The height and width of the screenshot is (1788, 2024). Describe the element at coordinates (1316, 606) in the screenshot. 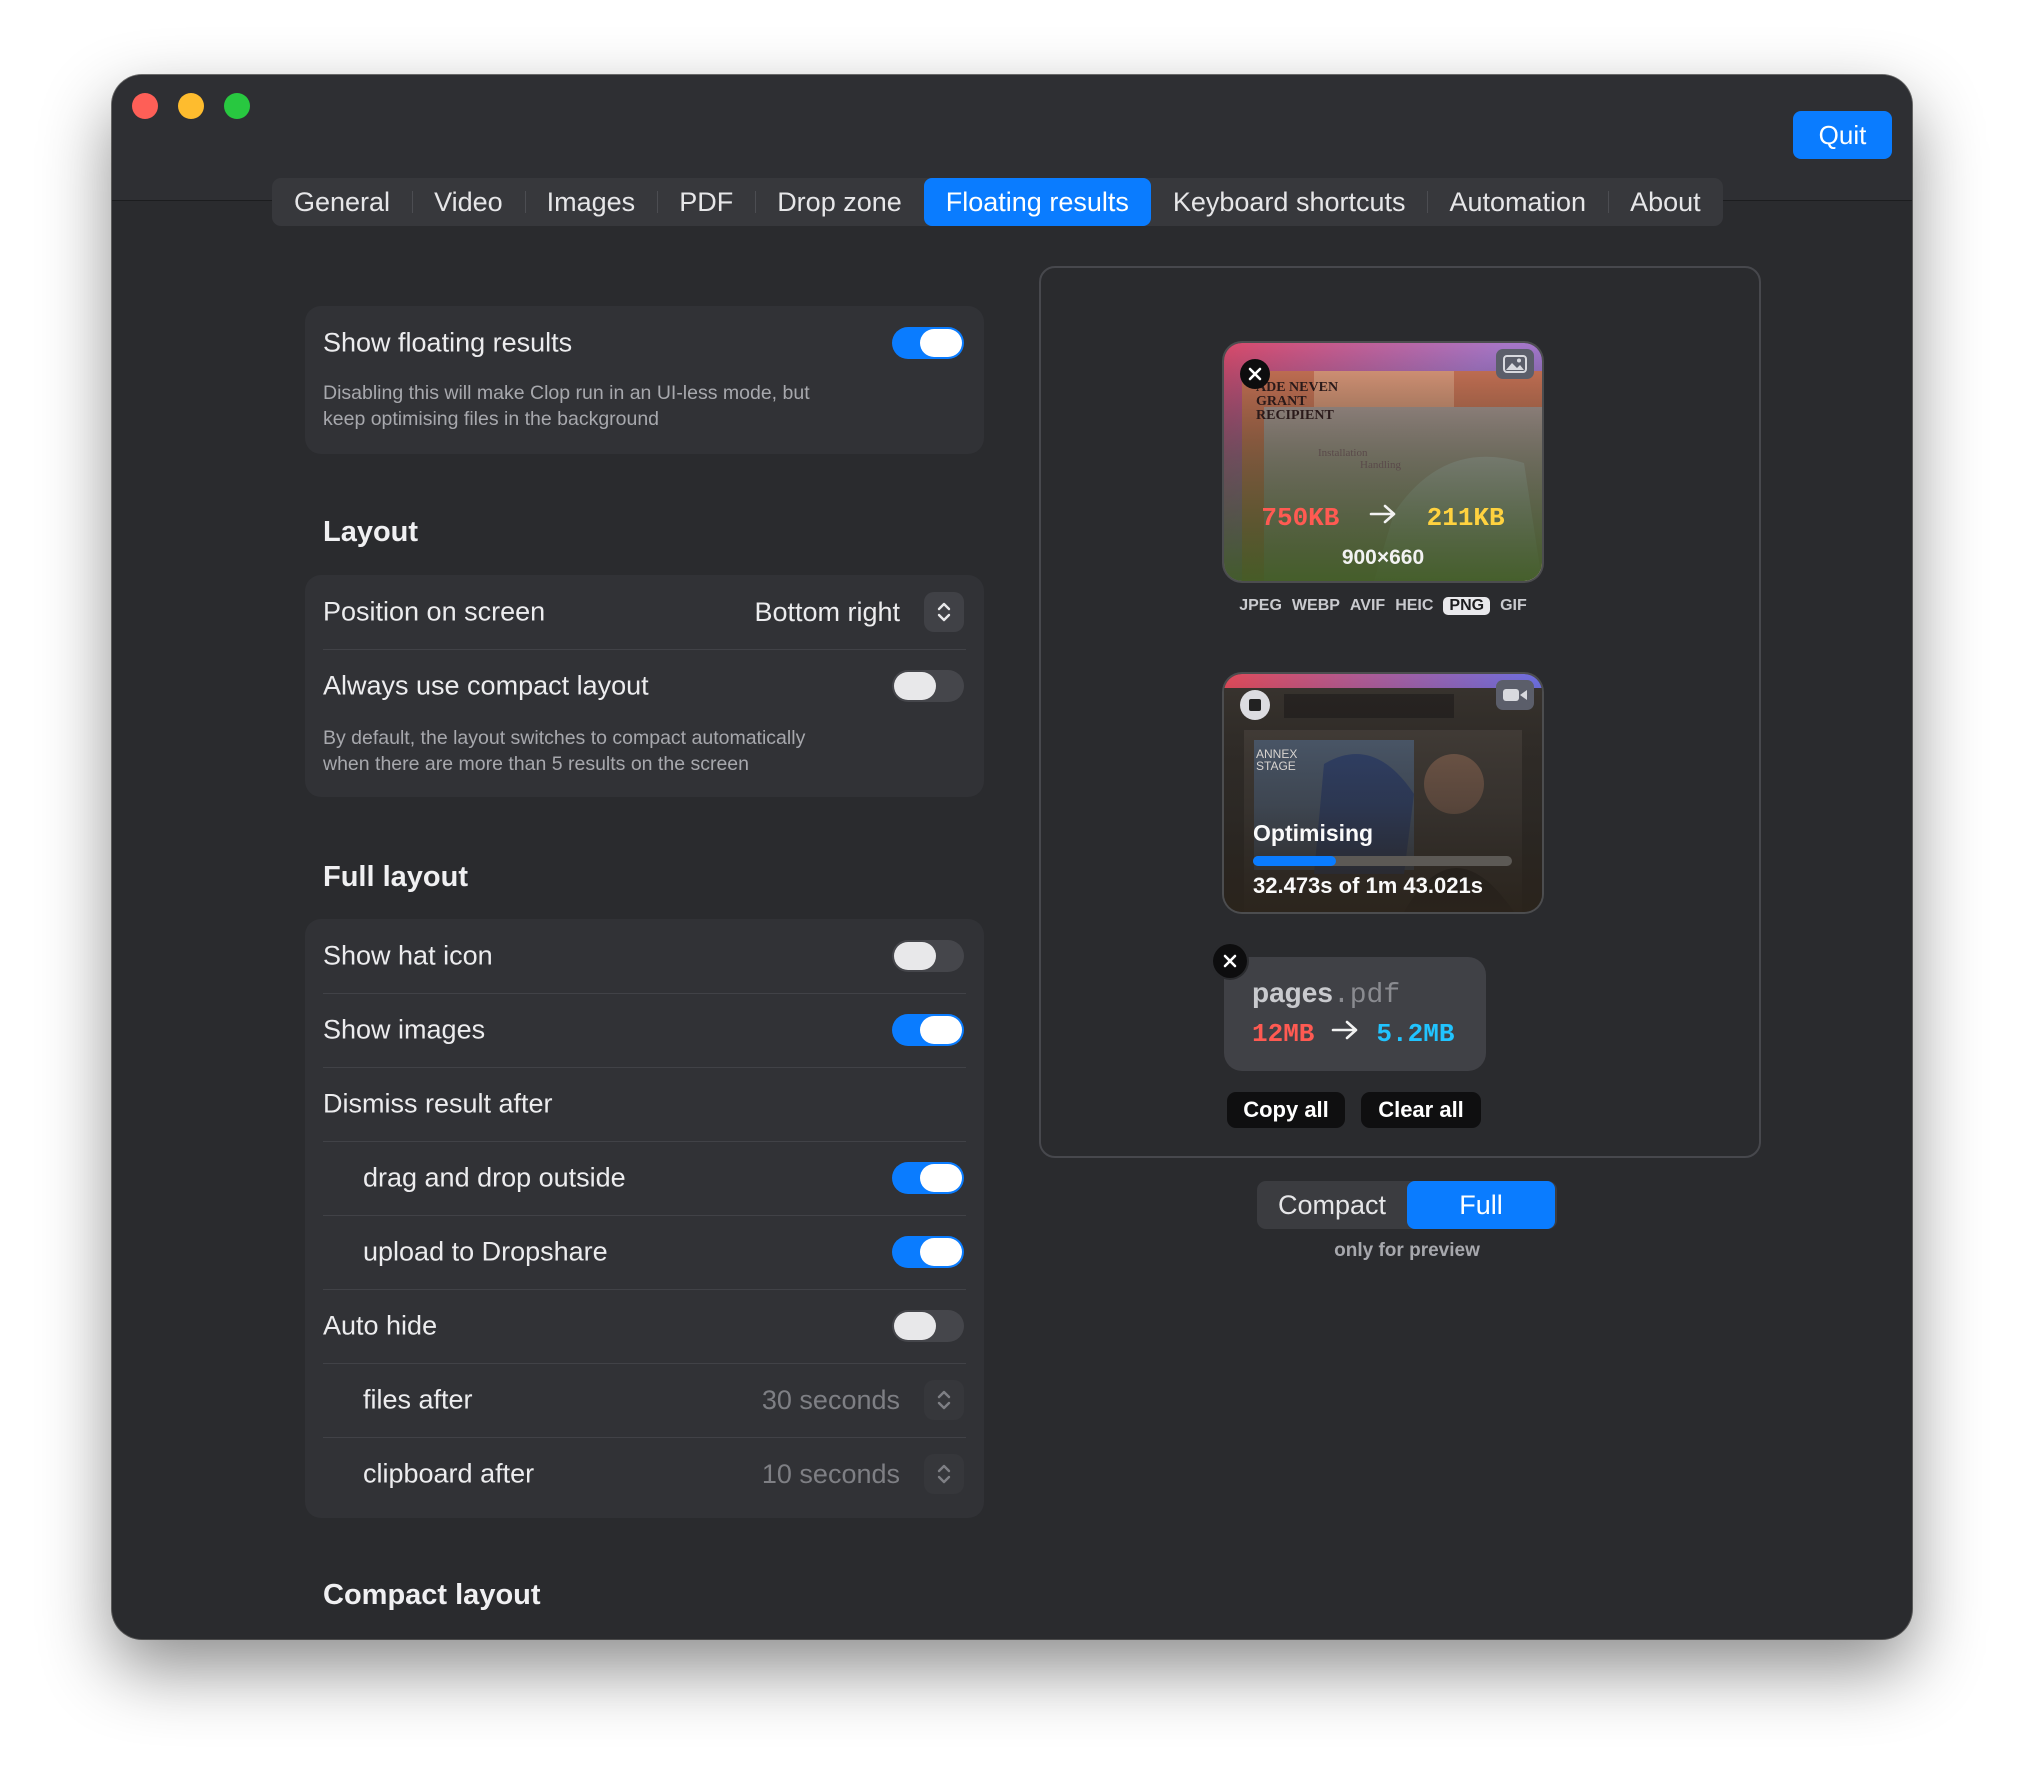

I see `format-webp: WEBP` at that location.